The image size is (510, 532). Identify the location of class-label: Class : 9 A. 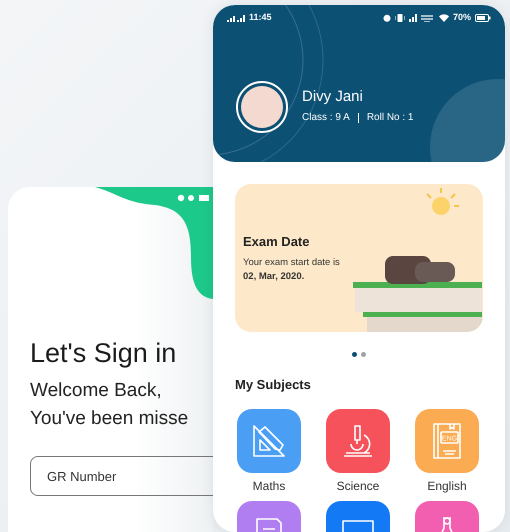
(326, 118).